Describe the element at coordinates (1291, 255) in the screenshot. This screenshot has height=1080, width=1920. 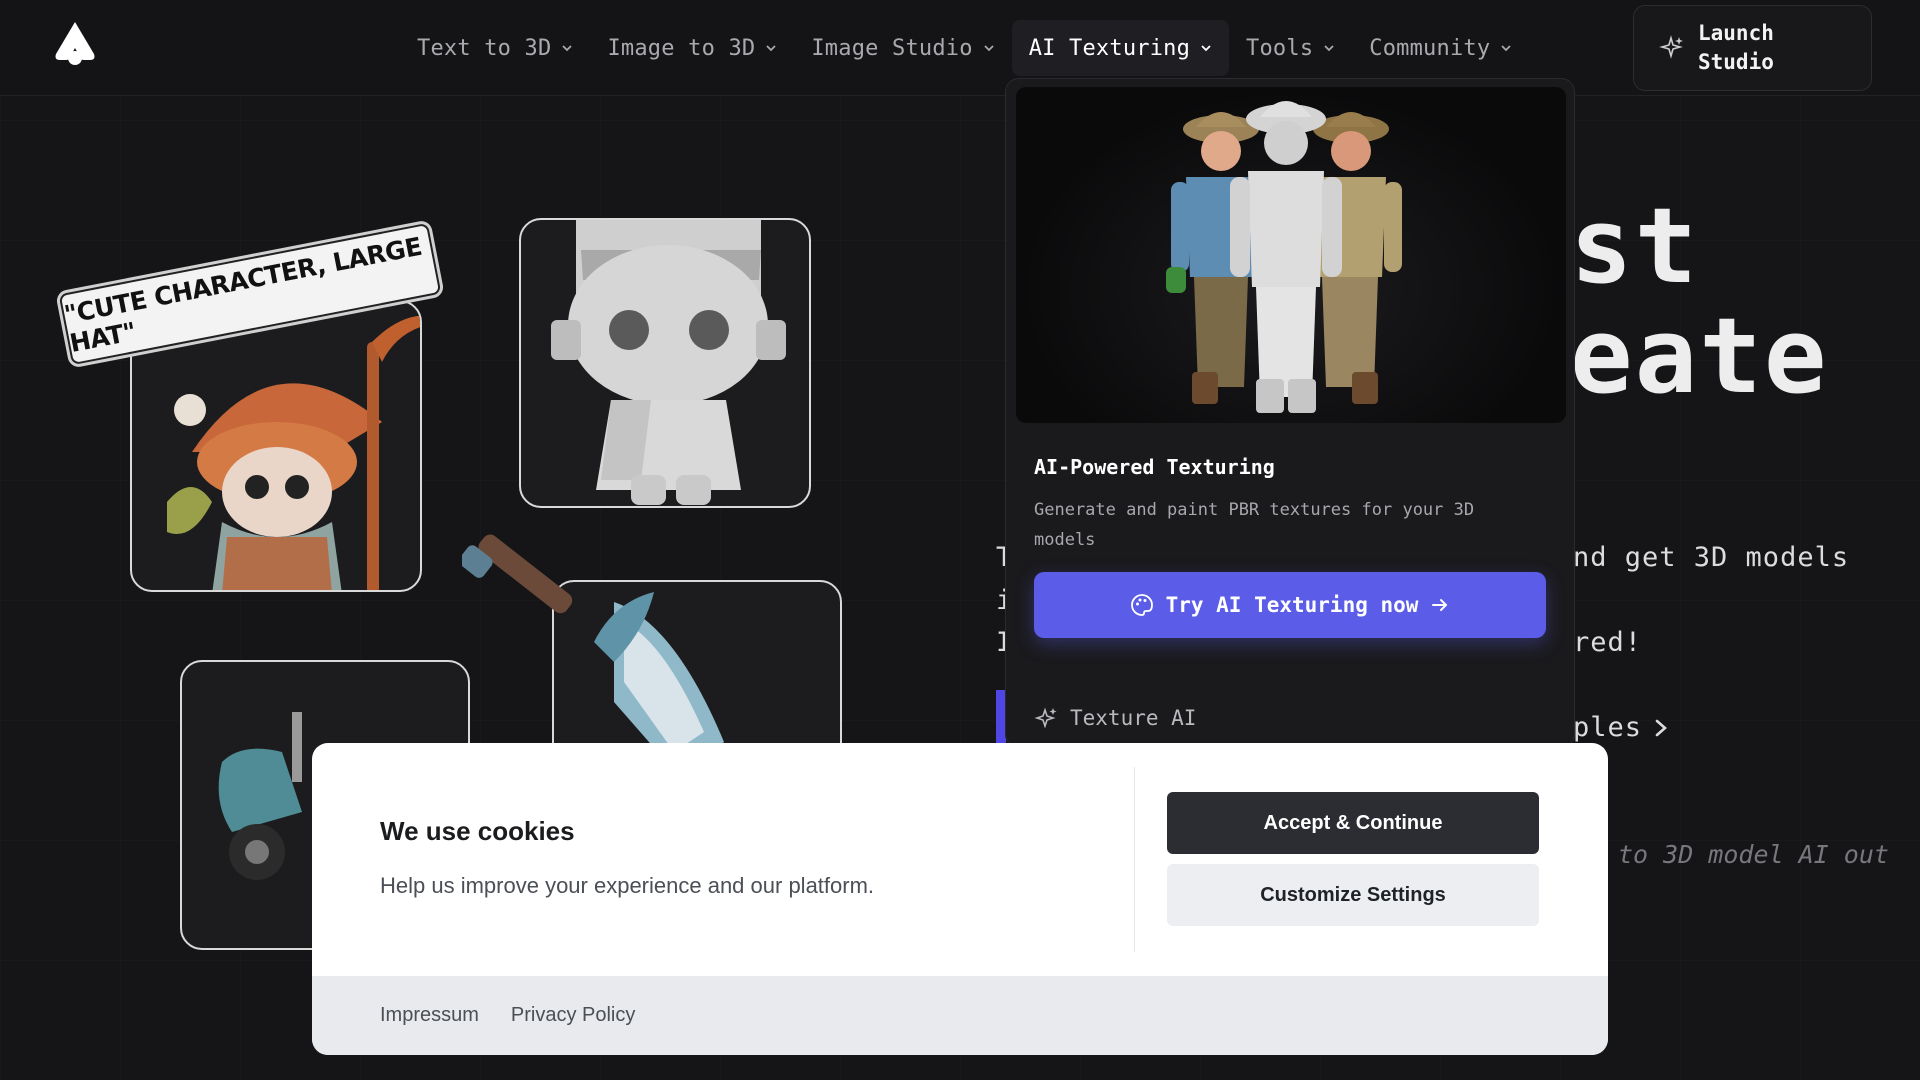
I see `texturing-preview-image` at that location.